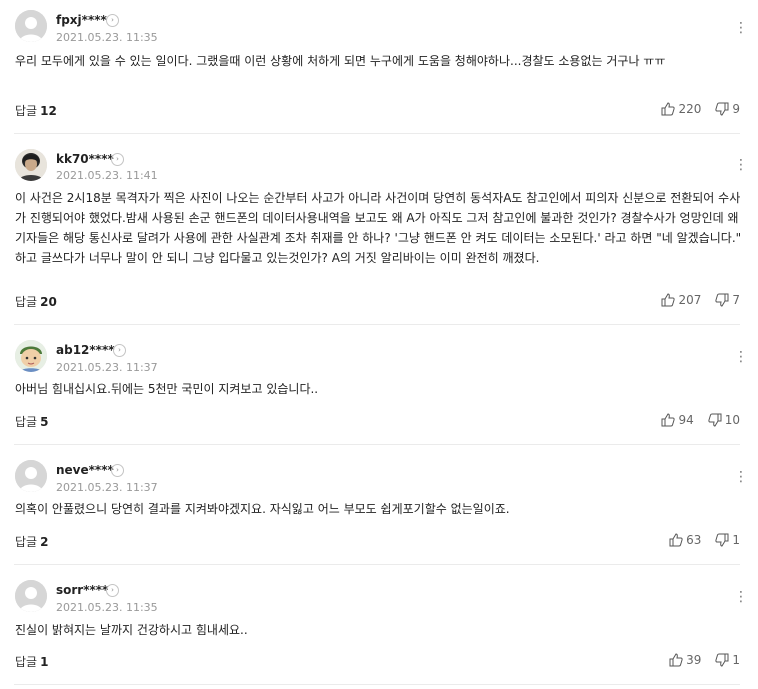  I want to click on like-count: 94, so click(686, 420).